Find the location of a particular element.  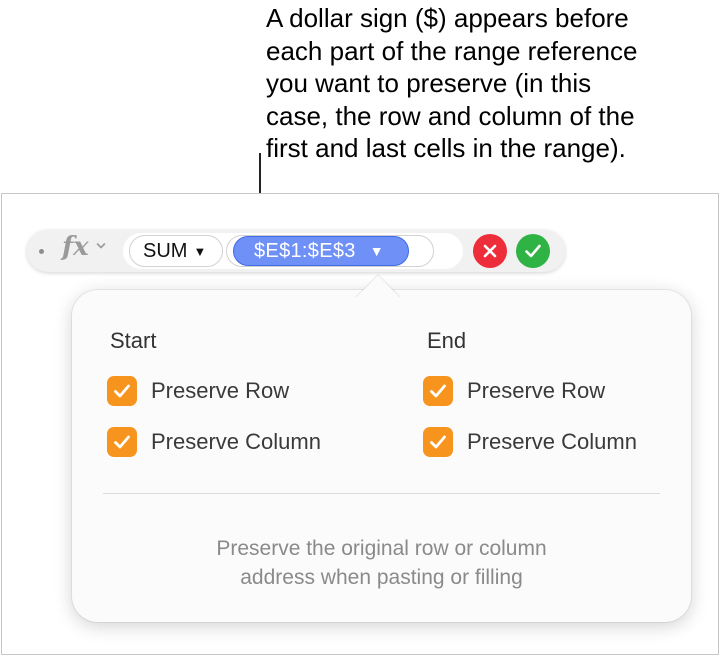

end-preserve-column-checkbox is located at coordinates (438, 442).